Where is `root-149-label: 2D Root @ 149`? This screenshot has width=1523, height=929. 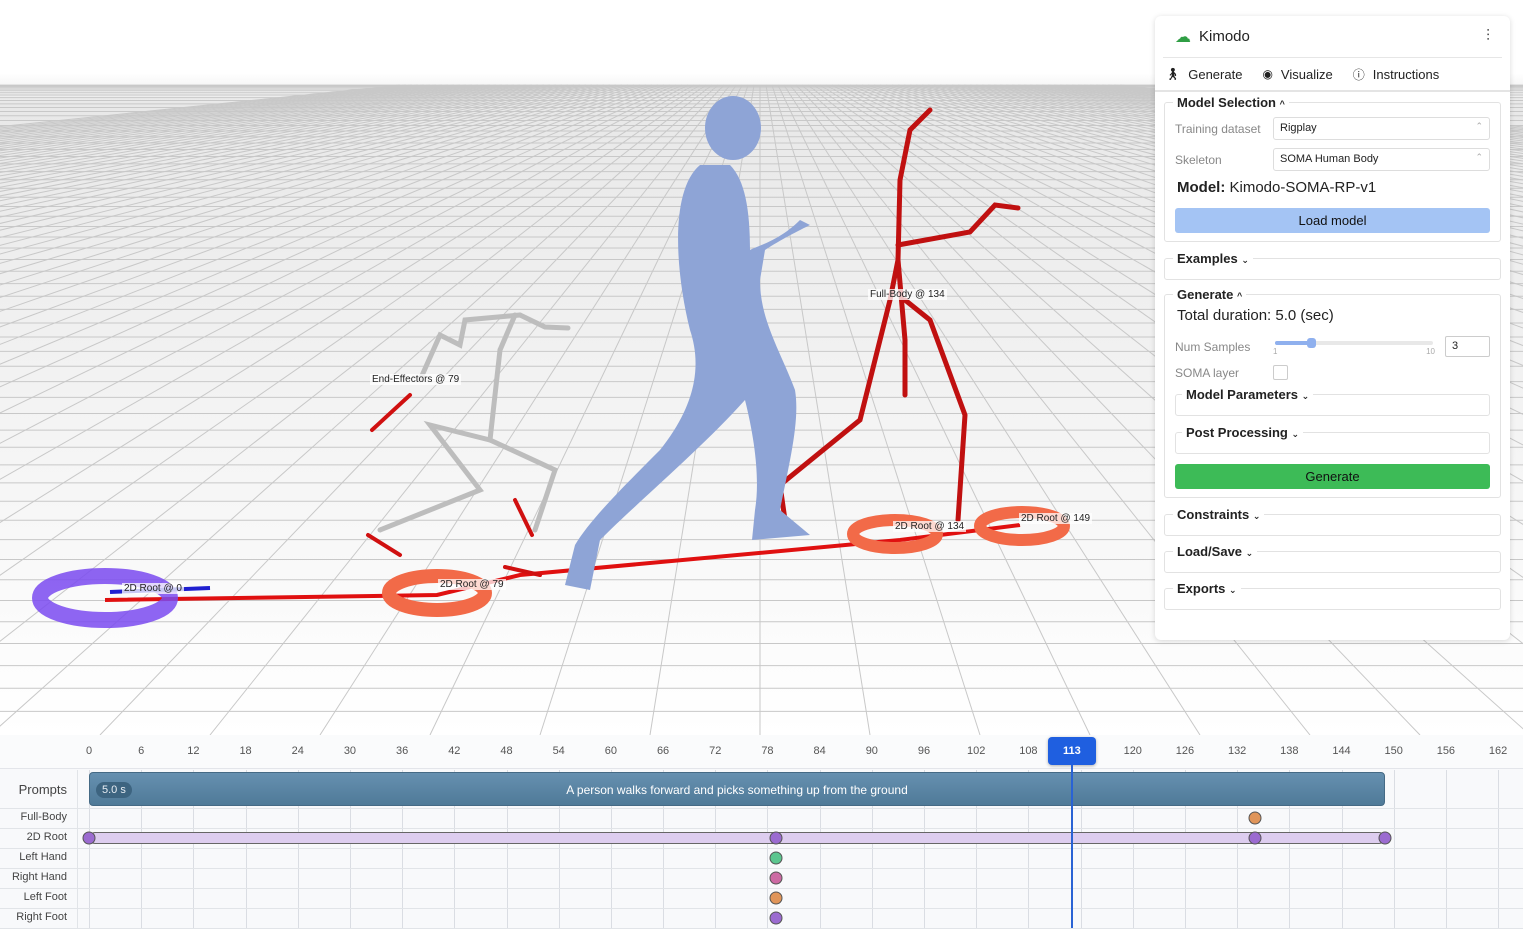 root-149-label: 2D Root @ 149 is located at coordinates (1056, 518).